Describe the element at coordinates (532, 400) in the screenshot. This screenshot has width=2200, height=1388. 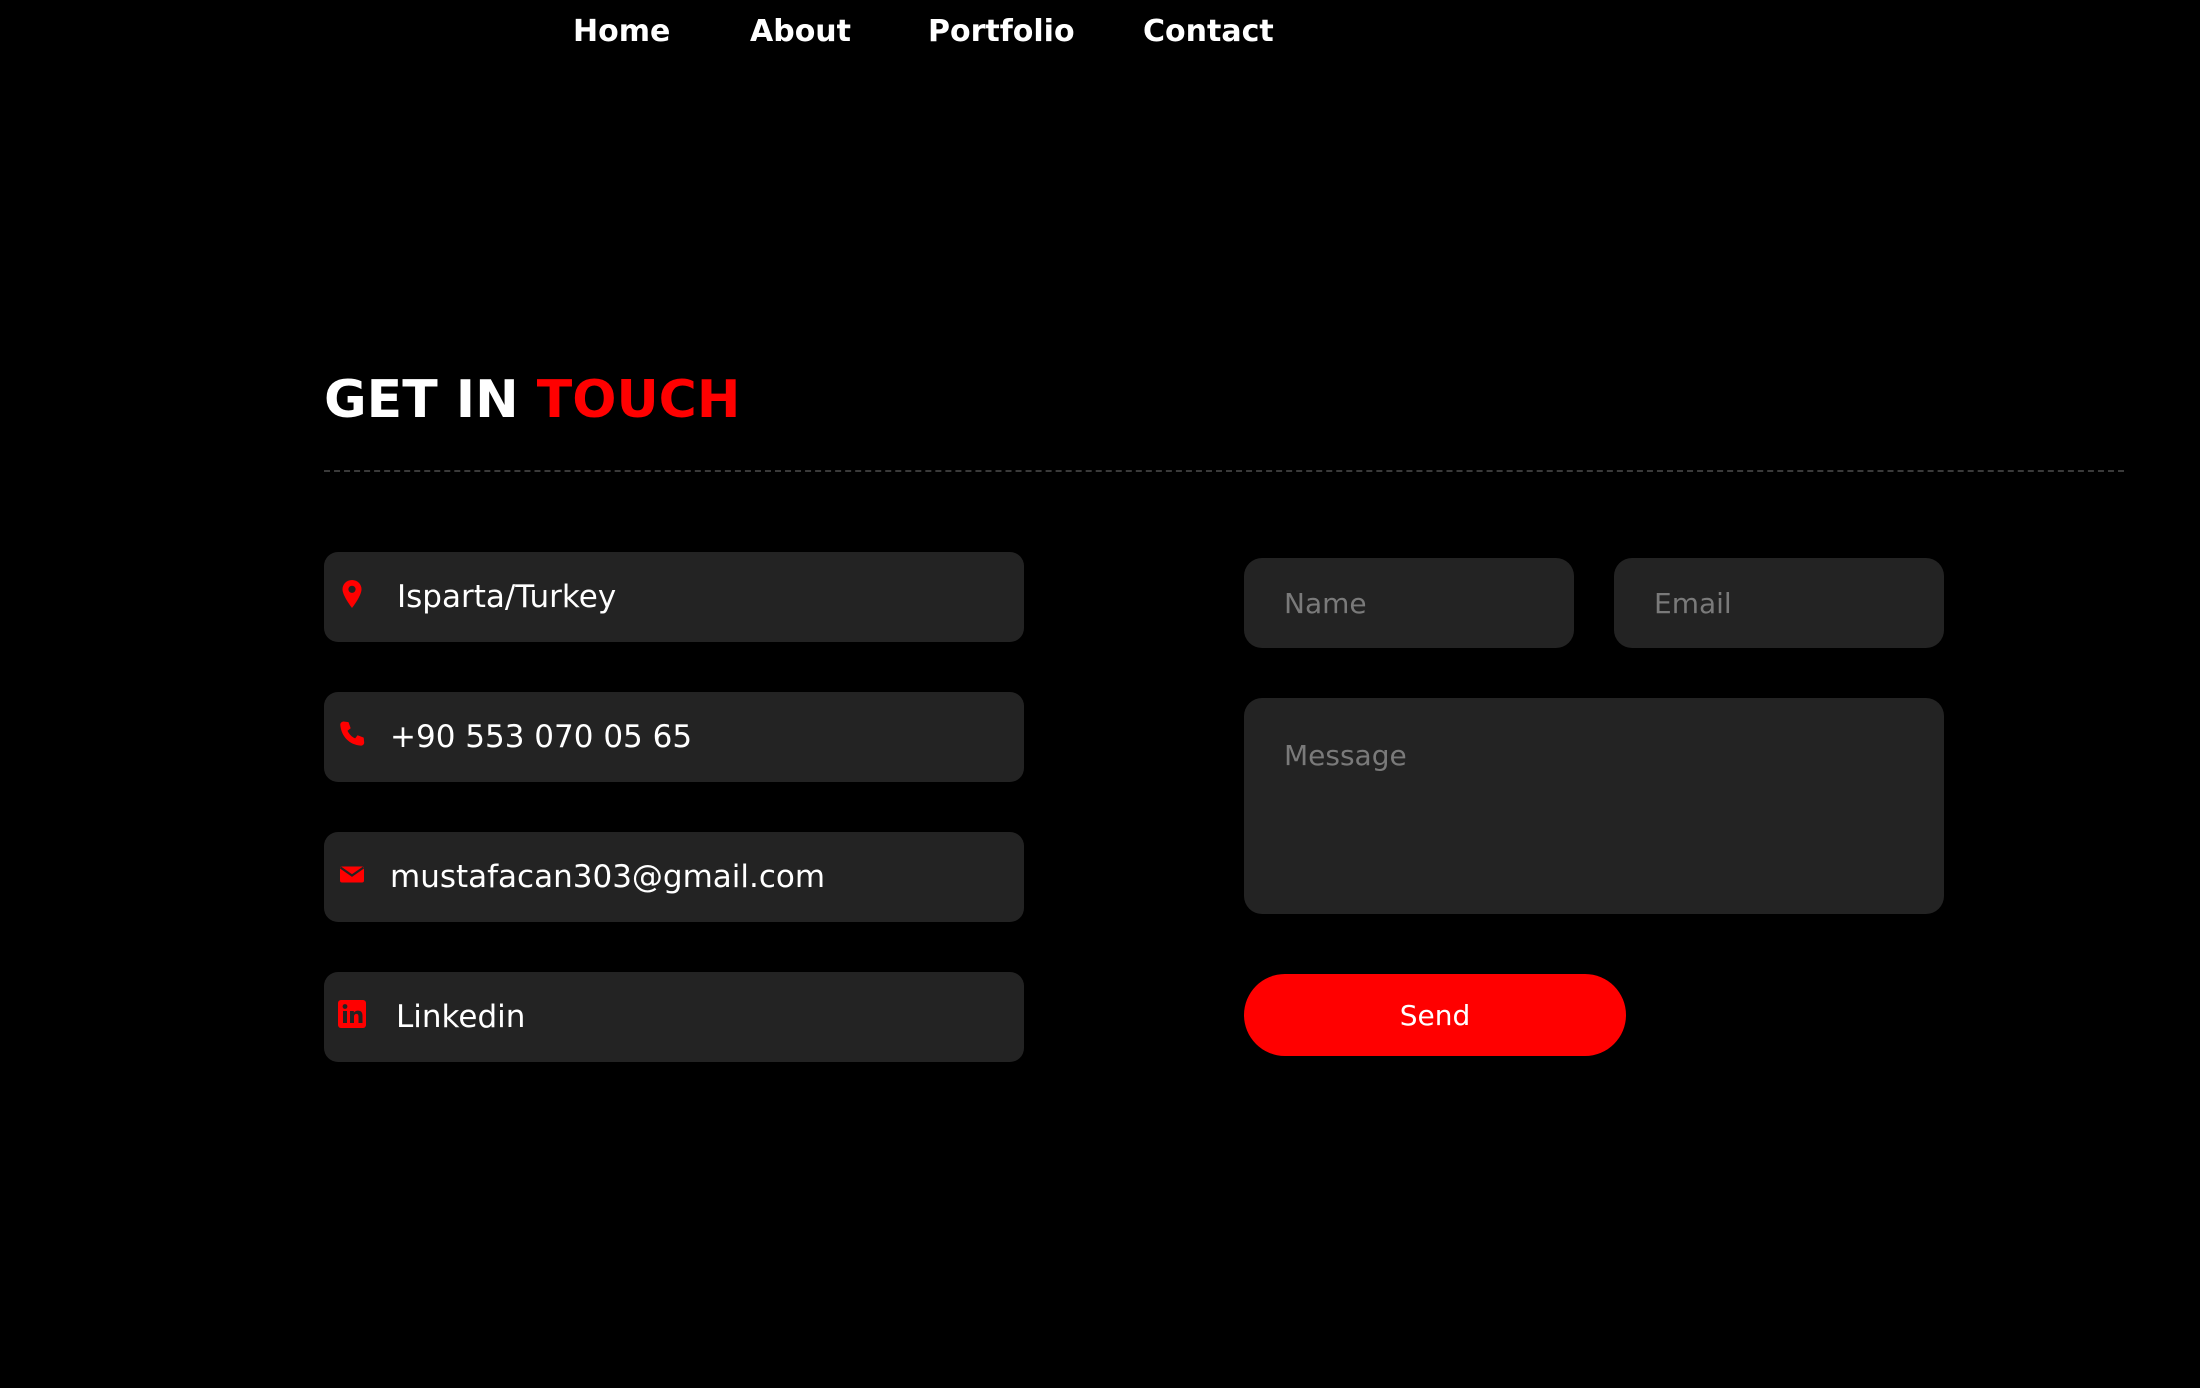
I see `section-title: GET IN TOUCH` at that location.